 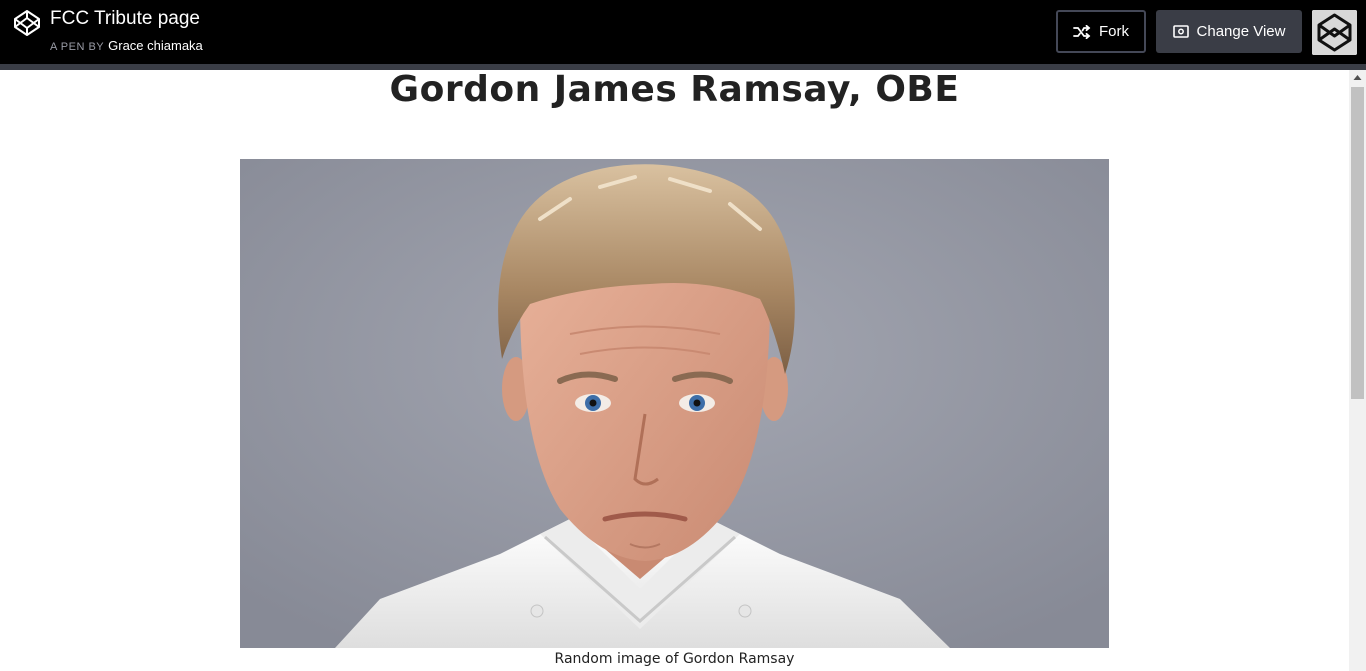 I want to click on image-caption: Random image of Gordon Ramsay, so click(x=674, y=659).